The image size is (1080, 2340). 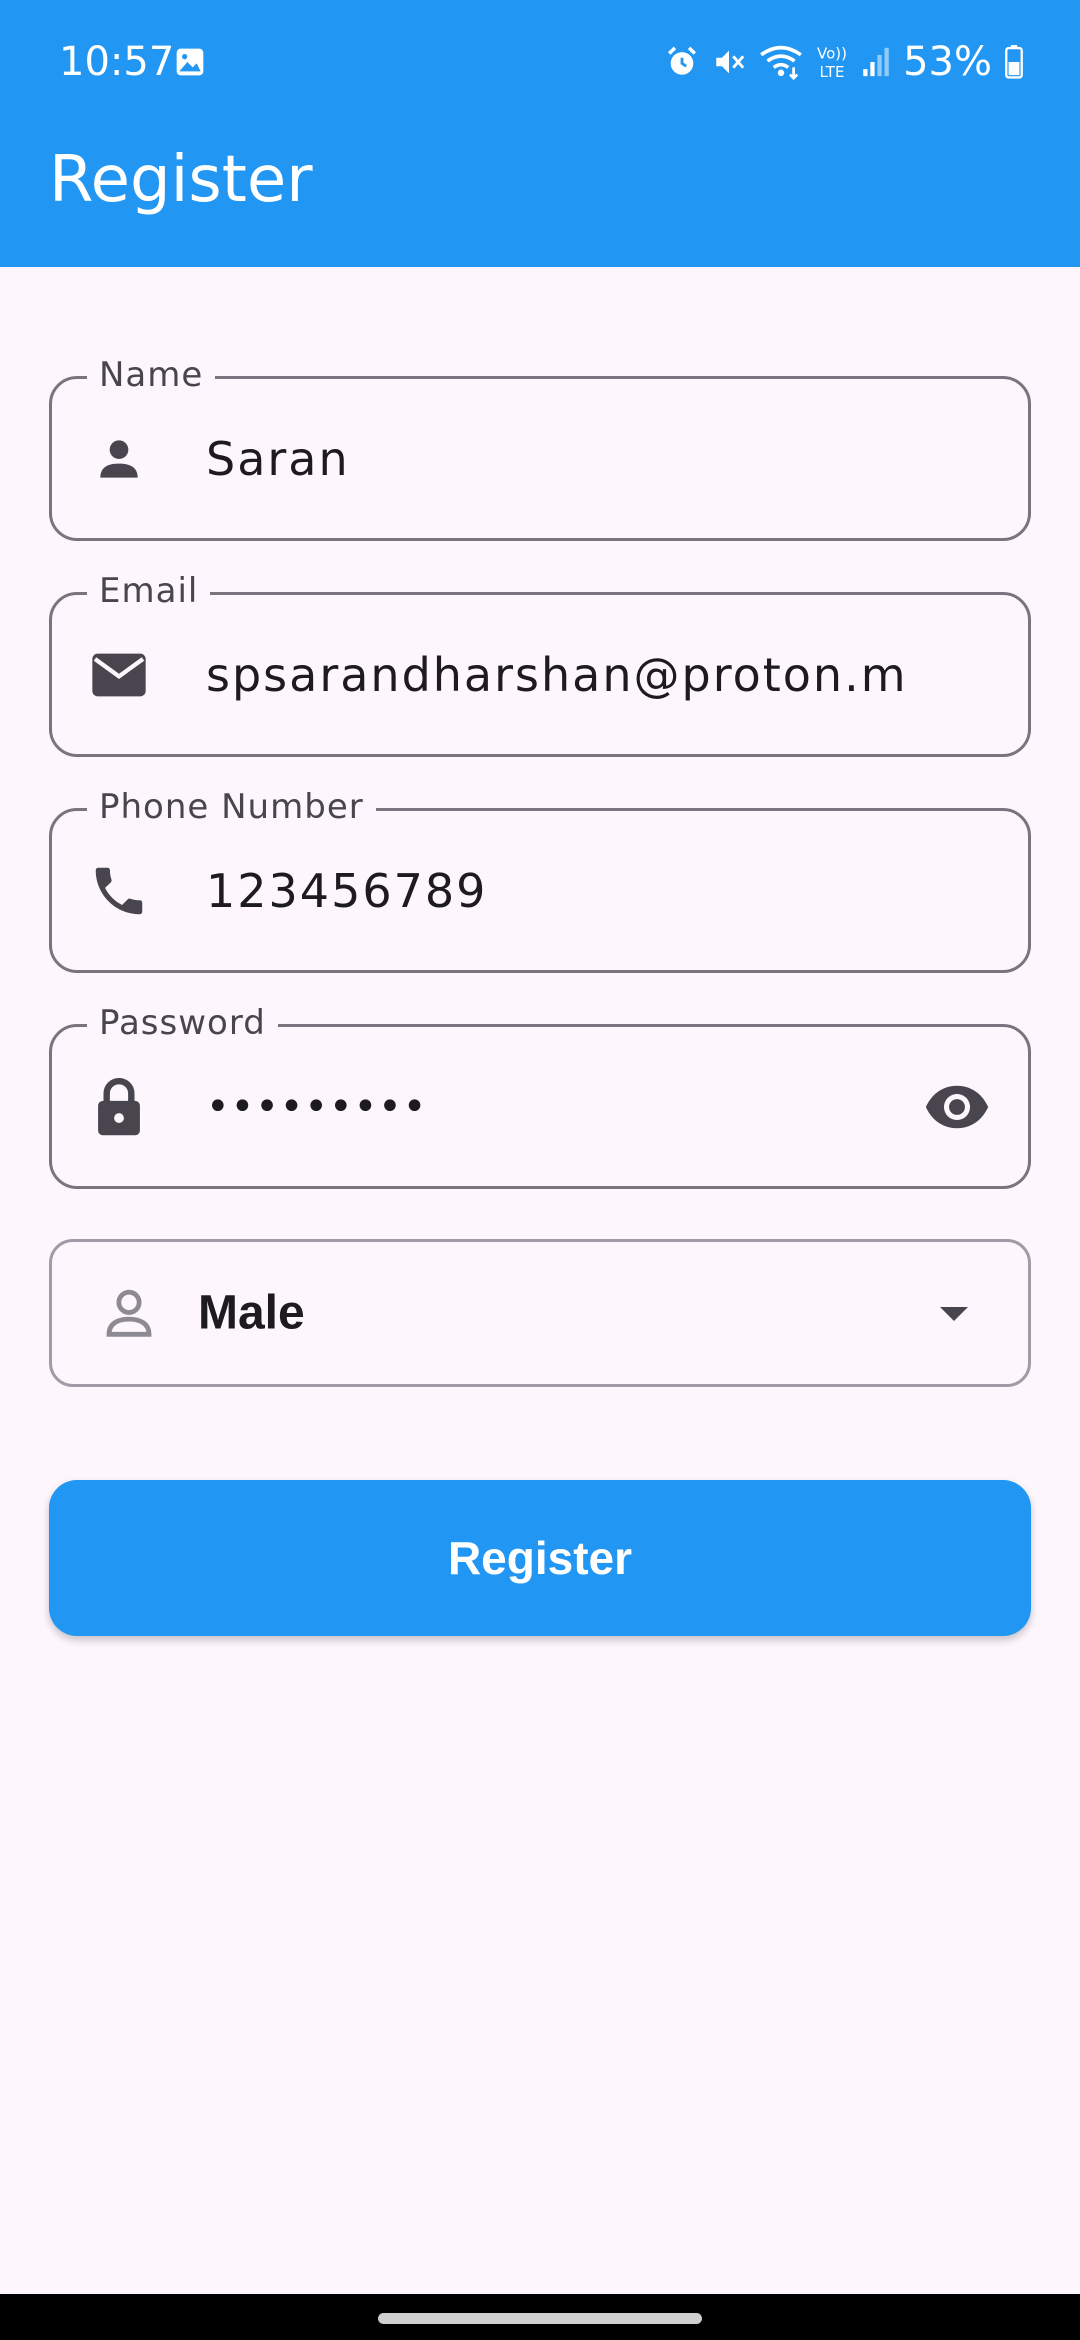 What do you see at coordinates (251, 1313) in the screenshot?
I see `gender-selected-value: Male` at bounding box center [251, 1313].